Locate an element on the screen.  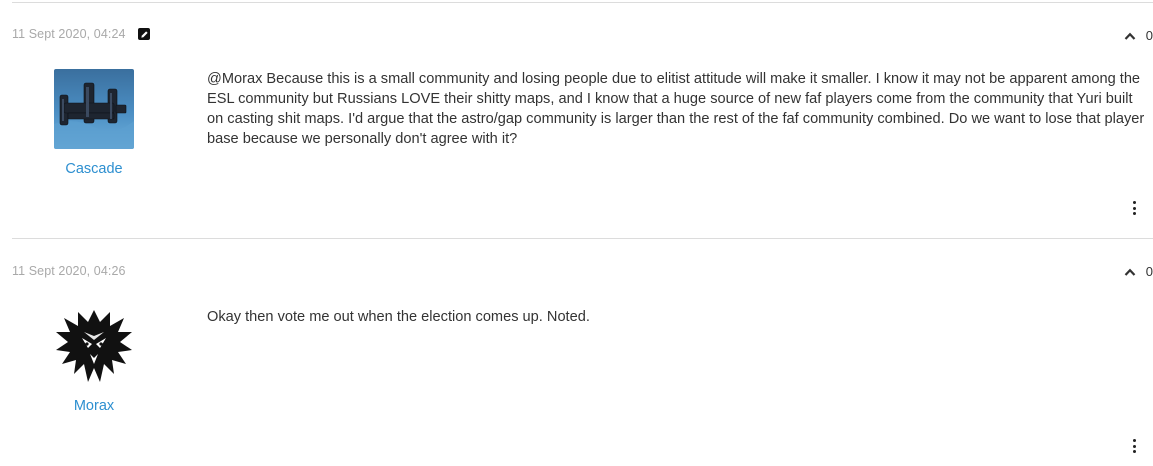
post-timestamp: 11 Sept 2020, 04:24 is located at coordinates (69, 34).